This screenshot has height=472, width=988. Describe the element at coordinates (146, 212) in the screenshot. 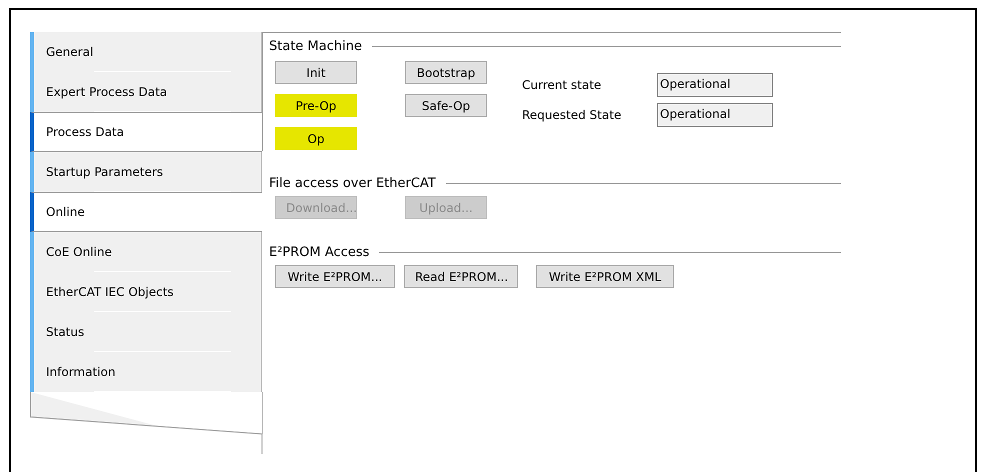

I see `sidebar-tab: Online` at that location.